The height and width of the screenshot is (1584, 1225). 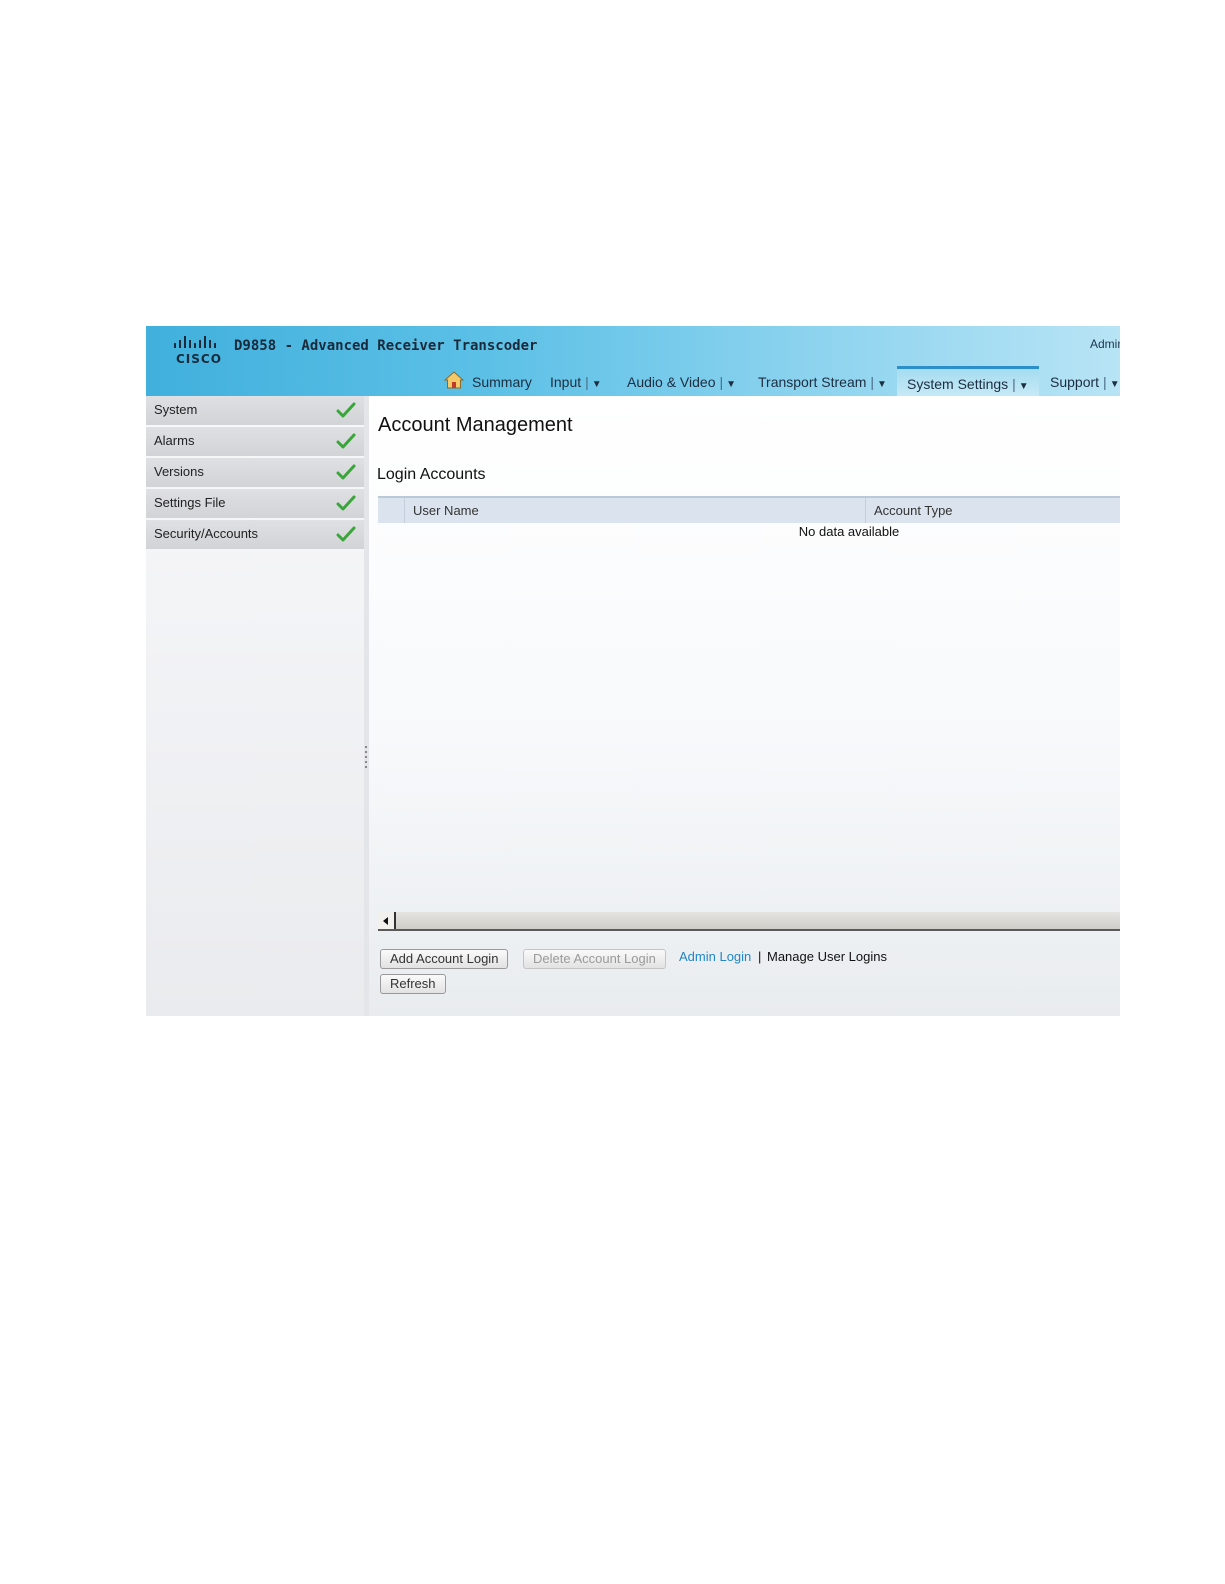 I want to click on login-accounts-table: User Name Account Type No data available, so click(x=749, y=517).